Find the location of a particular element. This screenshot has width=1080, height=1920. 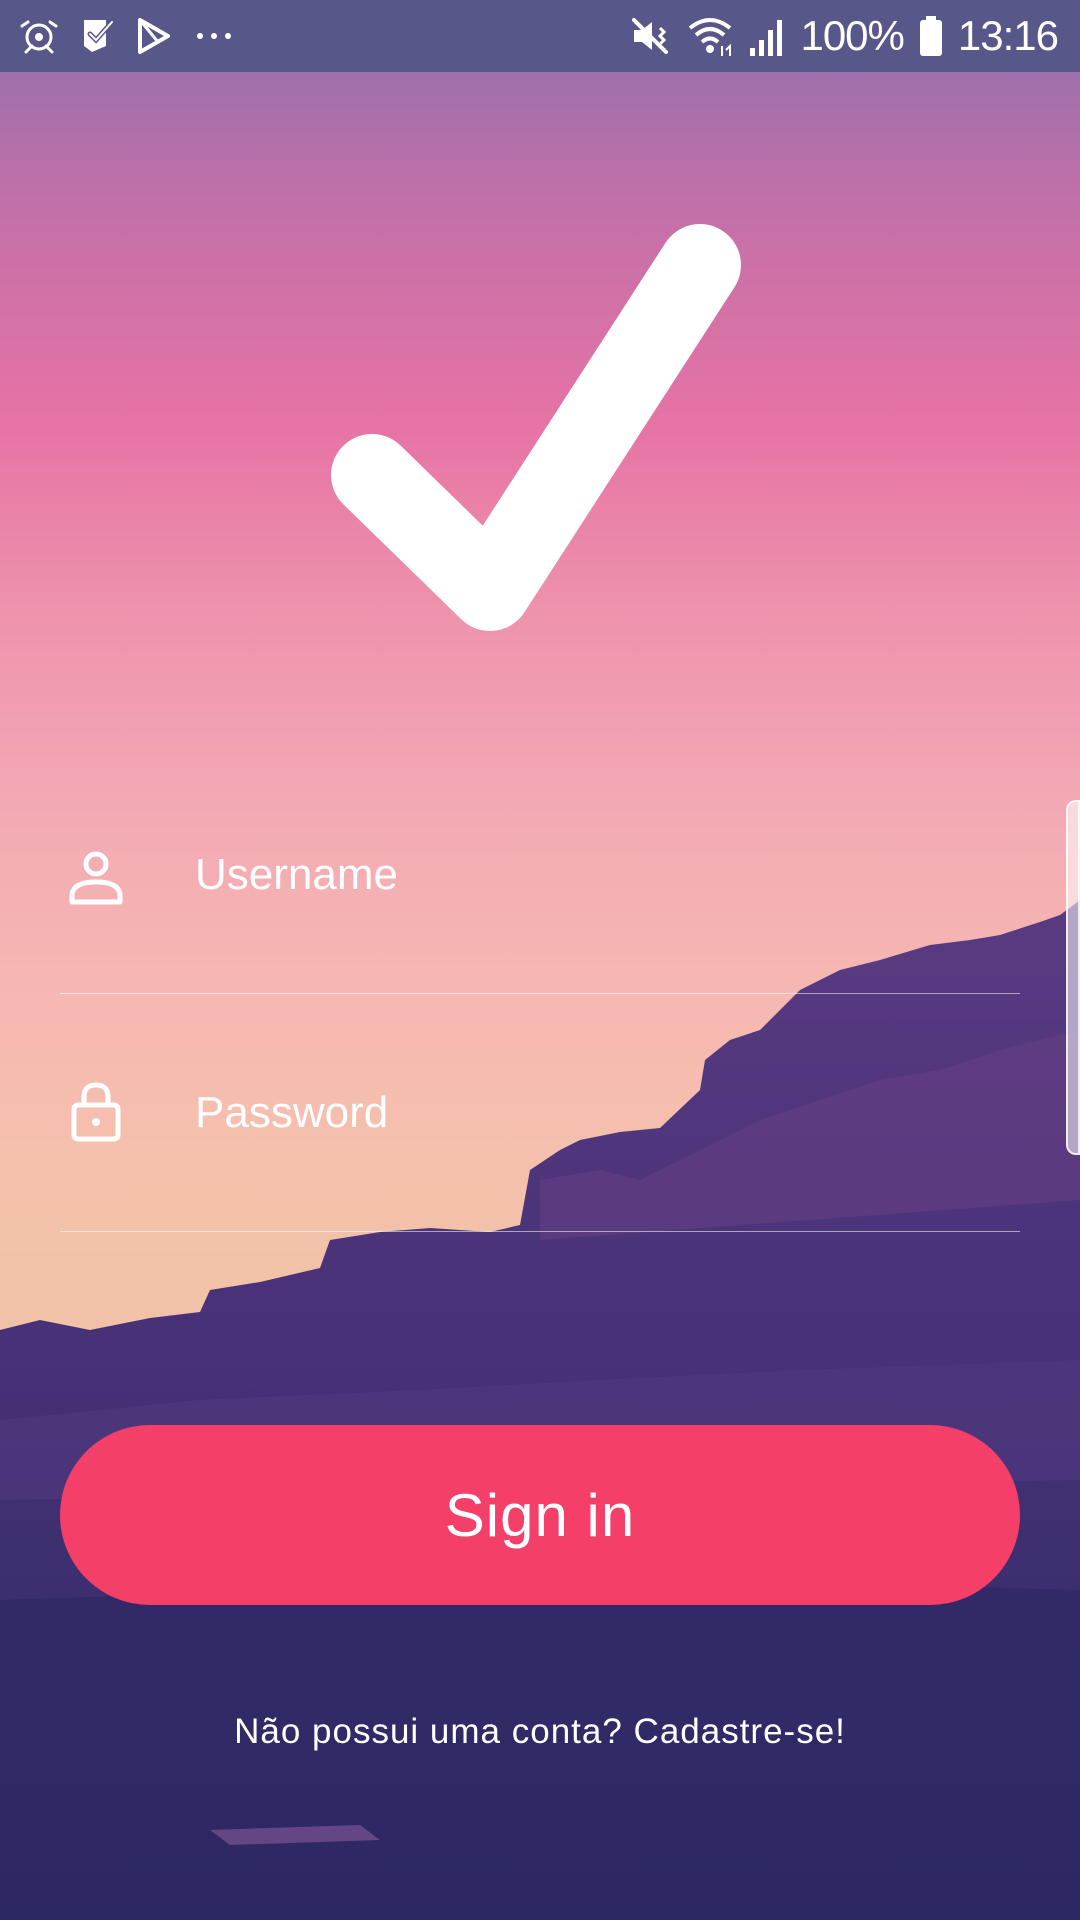

clock: 13:16 is located at coordinates (1008, 35).